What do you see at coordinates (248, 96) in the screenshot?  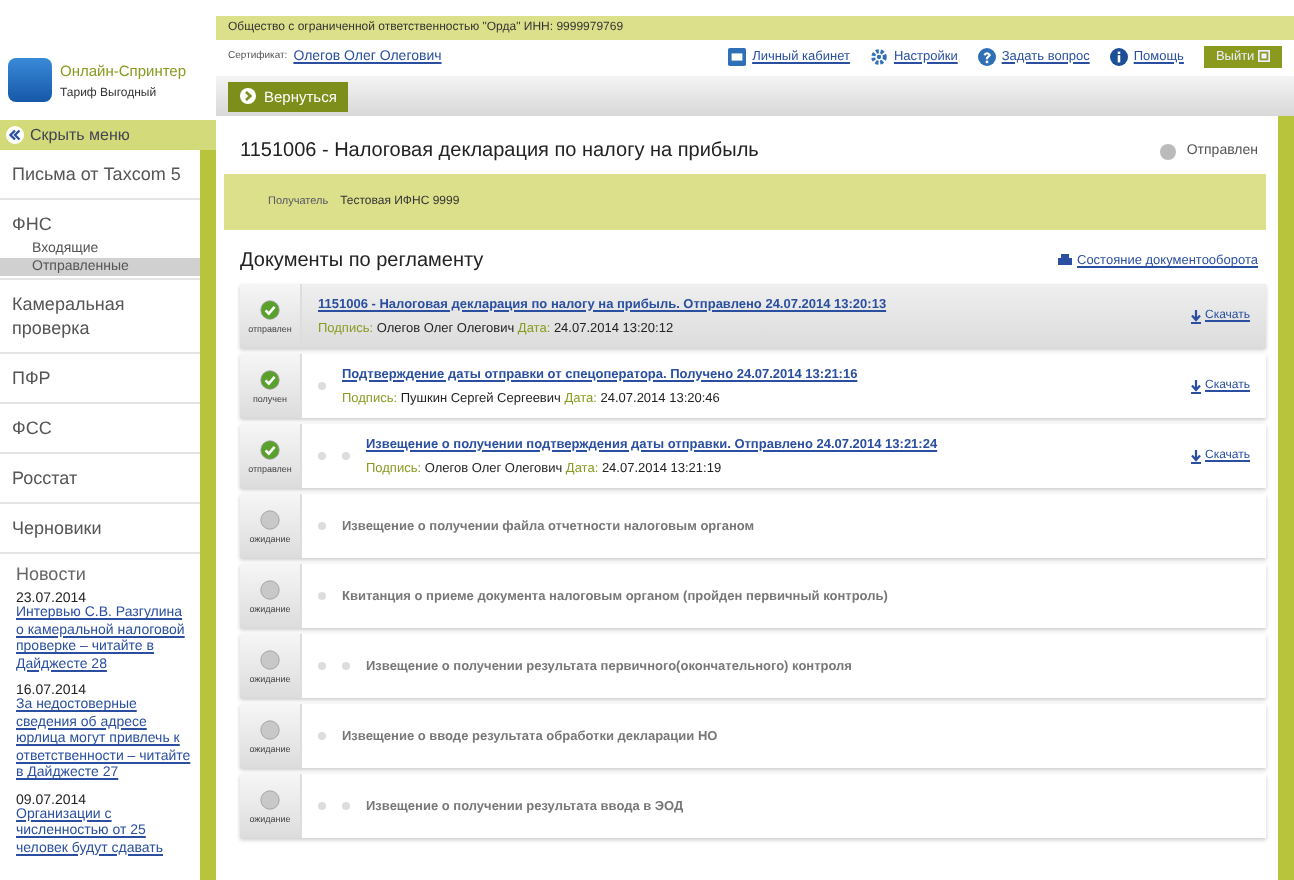 I see `chevron-icon` at bounding box center [248, 96].